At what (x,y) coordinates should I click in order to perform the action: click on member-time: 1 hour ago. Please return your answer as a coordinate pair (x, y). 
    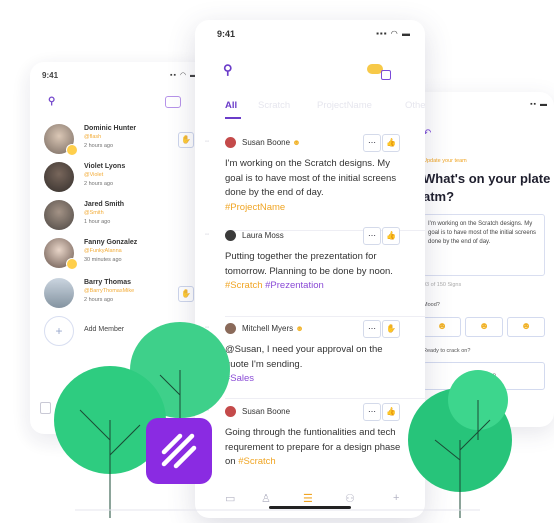
    Looking at the image, I should click on (97, 222).